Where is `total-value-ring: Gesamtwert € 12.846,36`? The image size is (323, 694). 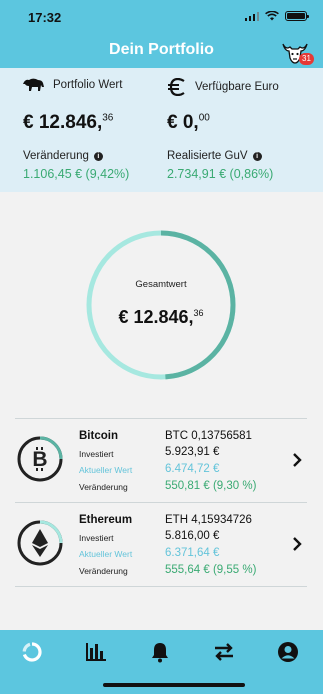 total-value-ring: Gesamtwert € 12.846,36 is located at coordinates (161, 305).